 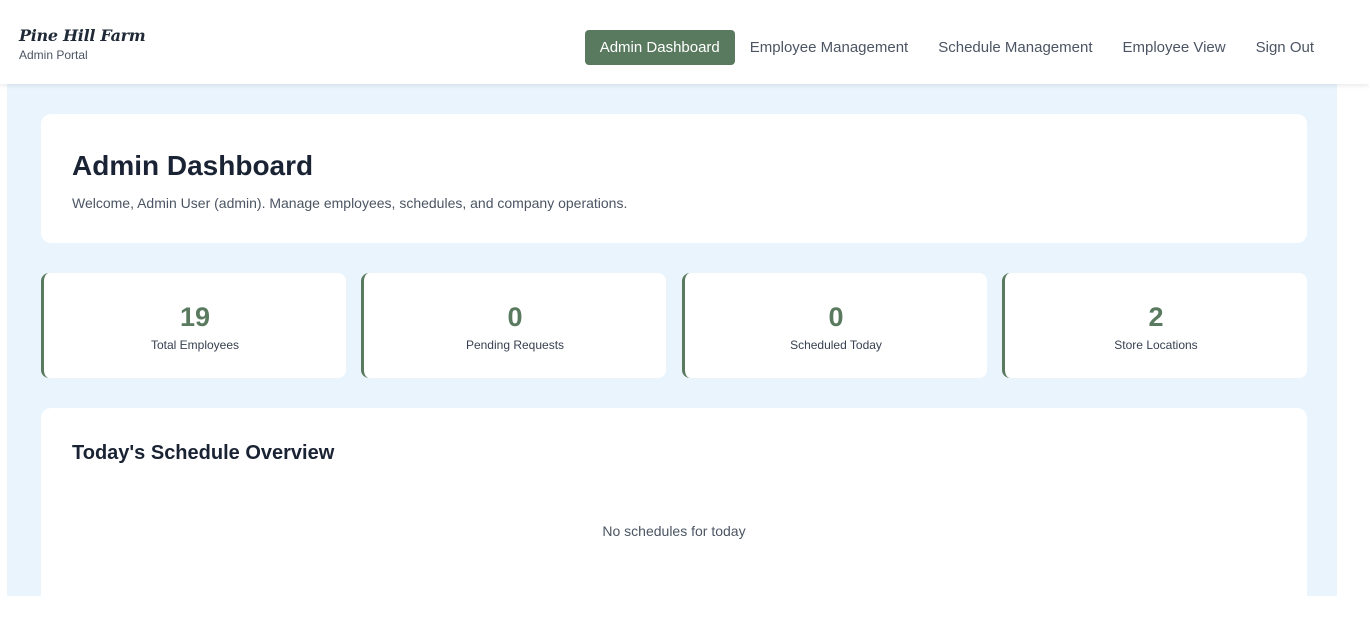 I want to click on stat-label: Total Employees, so click(x=195, y=345).